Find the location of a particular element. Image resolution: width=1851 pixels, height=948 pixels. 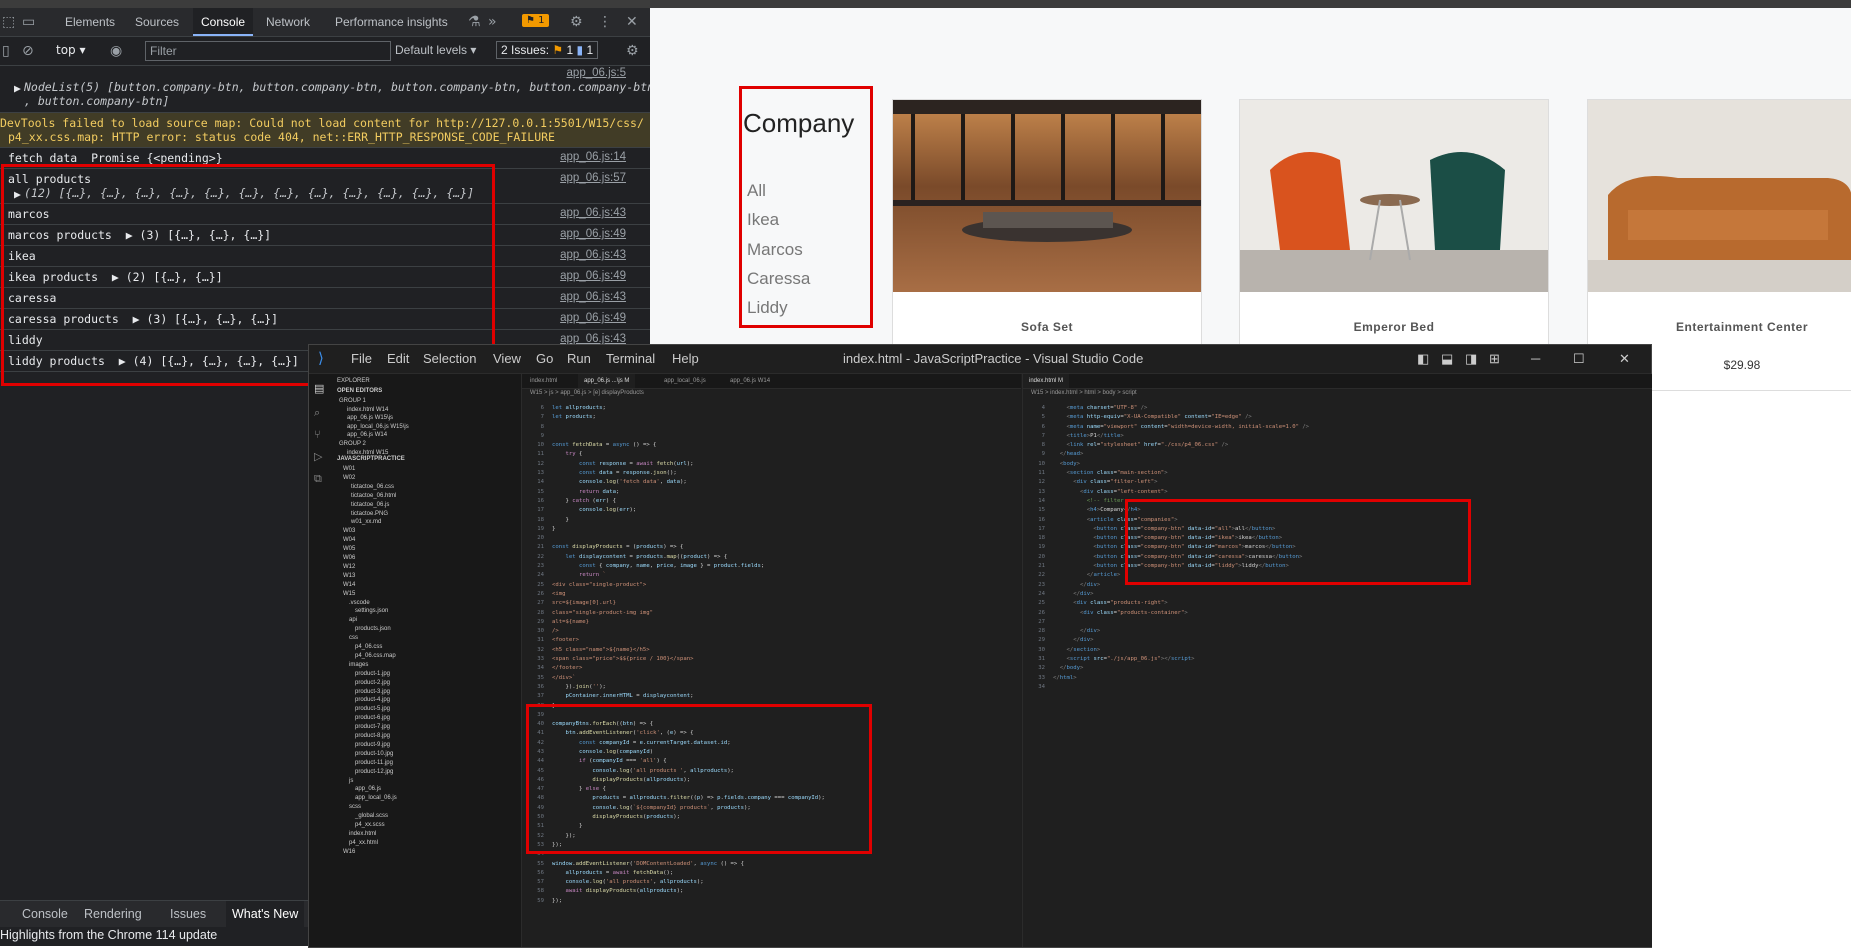

menu-edit: Edit is located at coordinates (398, 358).